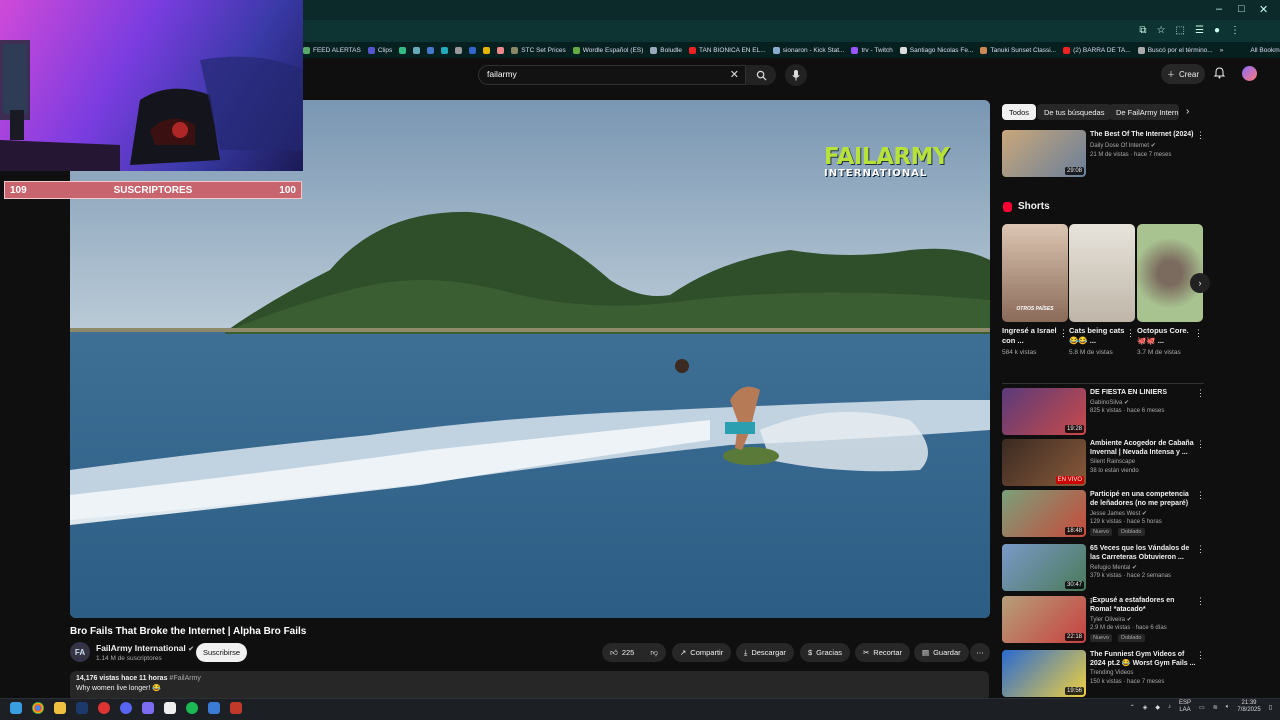 This screenshot has height=720, width=1280. What do you see at coordinates (654, 653) in the screenshot?
I see `dislike-button: 👎︎` at bounding box center [654, 653].